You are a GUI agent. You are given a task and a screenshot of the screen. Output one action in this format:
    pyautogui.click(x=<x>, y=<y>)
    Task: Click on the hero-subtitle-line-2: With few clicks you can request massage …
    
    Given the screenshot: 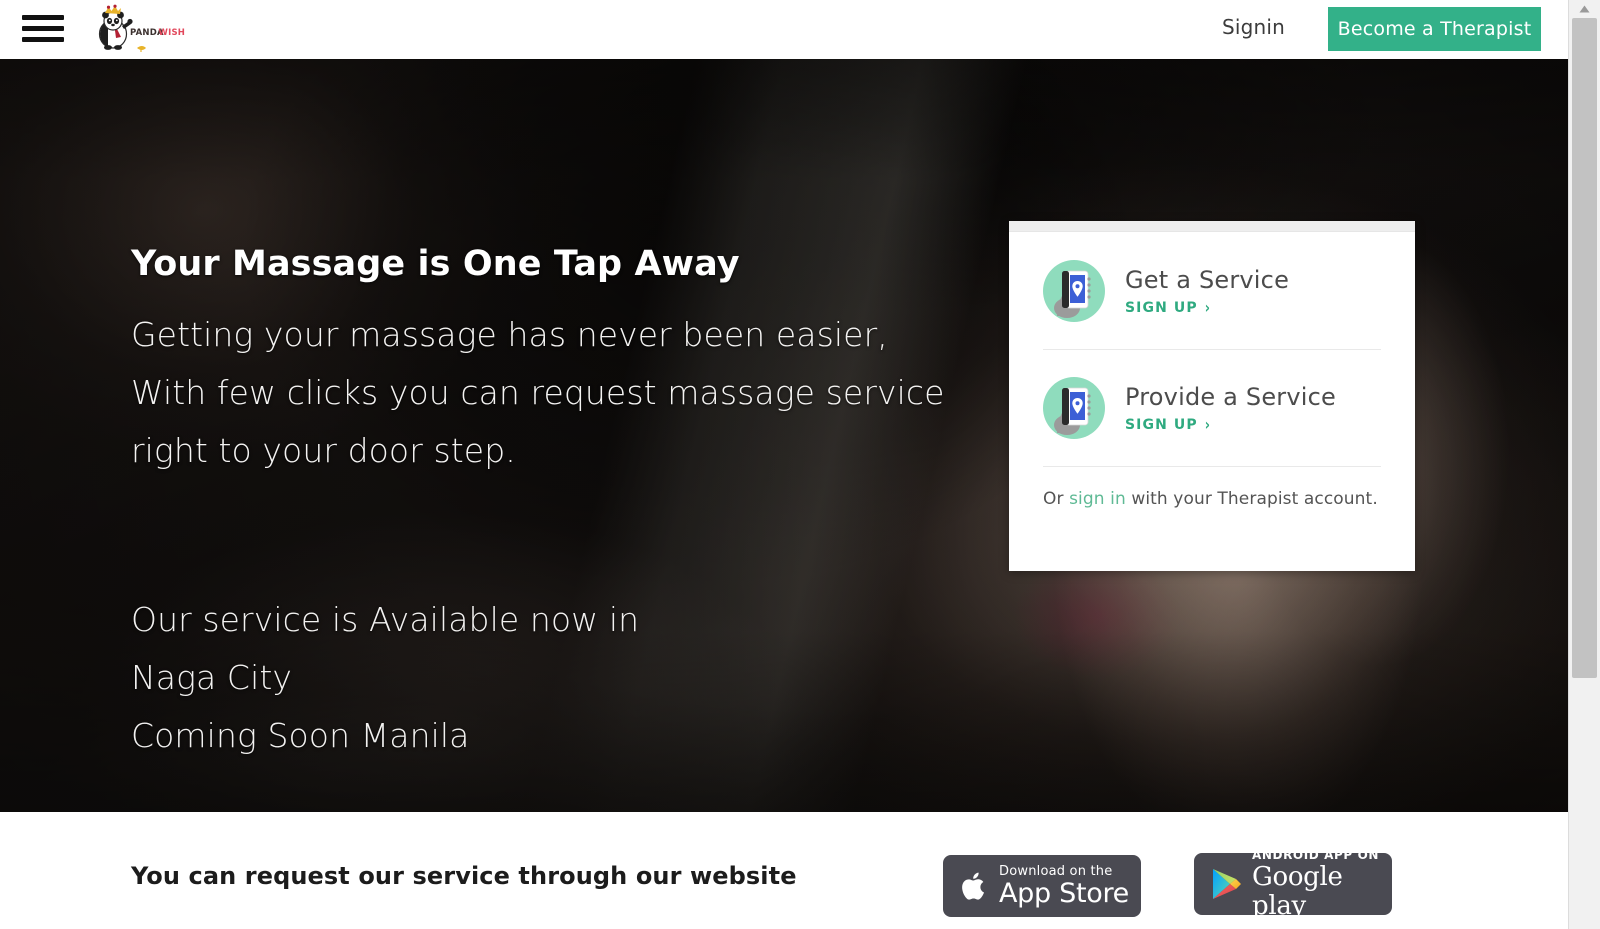 What is the action you would take?
    pyautogui.click(x=538, y=392)
    